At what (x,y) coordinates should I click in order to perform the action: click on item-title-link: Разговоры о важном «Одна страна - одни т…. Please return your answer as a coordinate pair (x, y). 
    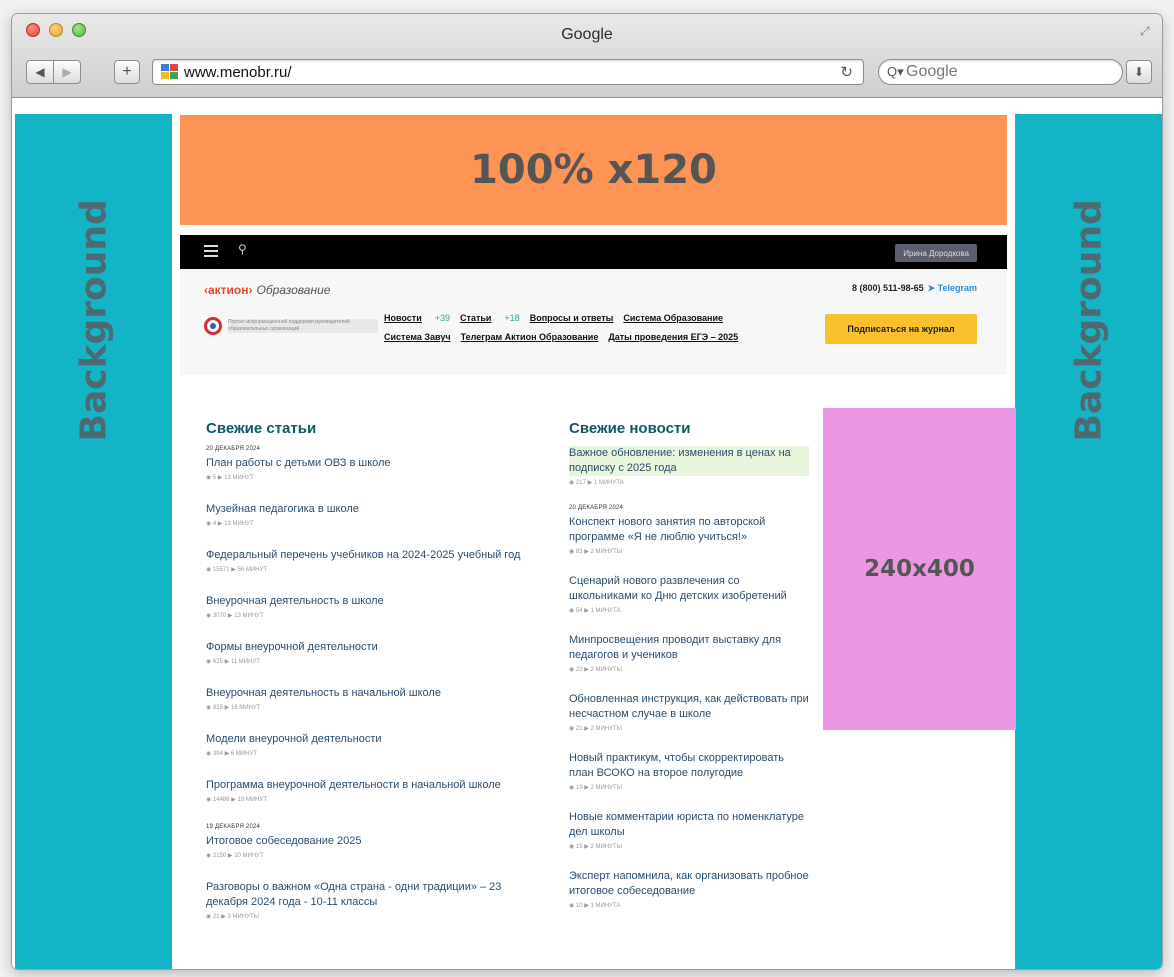
    Looking at the image, I should click on (376, 895).